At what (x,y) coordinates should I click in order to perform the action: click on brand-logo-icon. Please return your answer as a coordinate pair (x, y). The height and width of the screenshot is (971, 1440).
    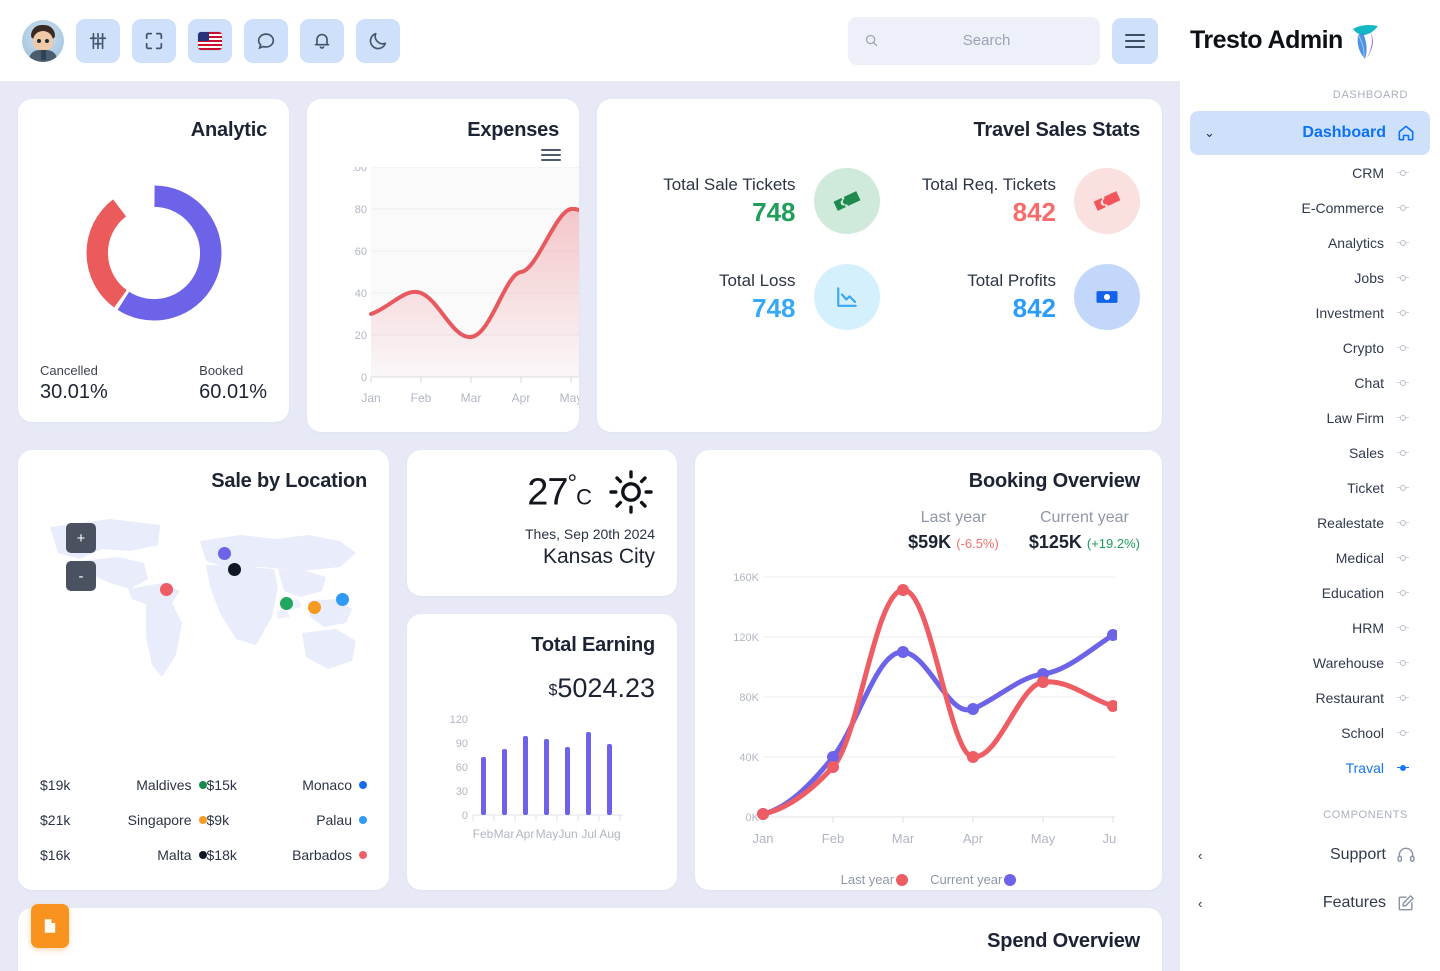
    Looking at the image, I should click on (1365, 41).